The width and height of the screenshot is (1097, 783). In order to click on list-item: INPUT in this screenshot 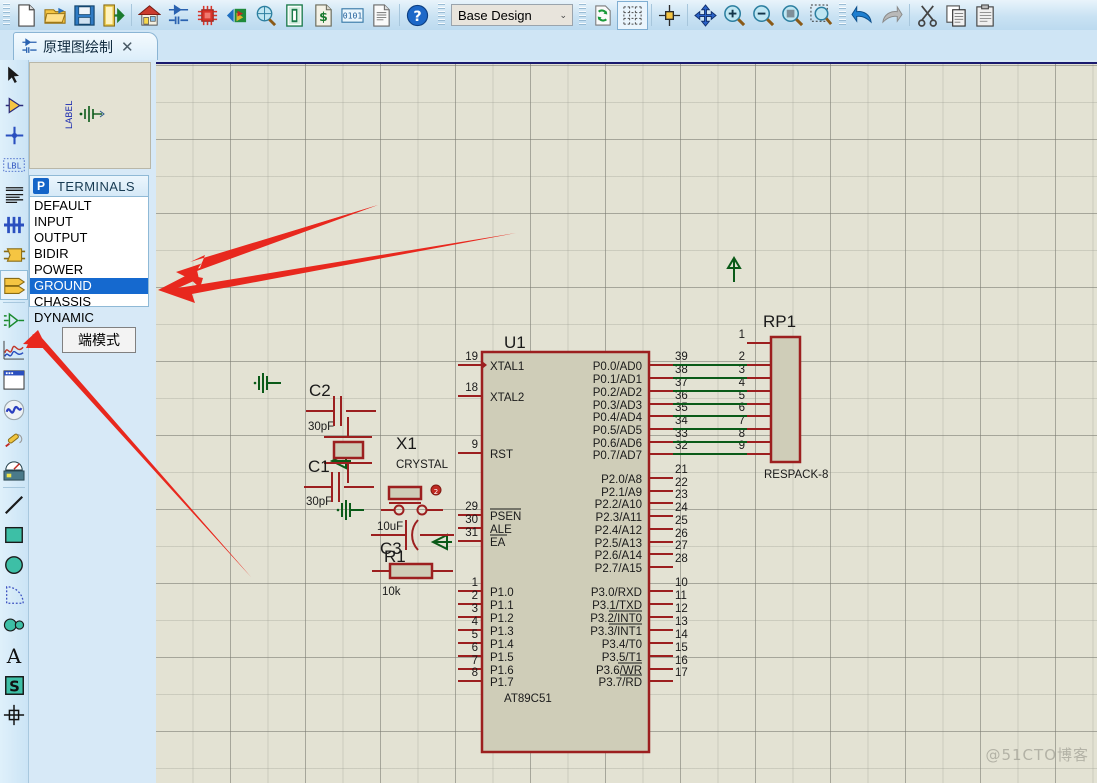, I will do `click(89, 222)`.